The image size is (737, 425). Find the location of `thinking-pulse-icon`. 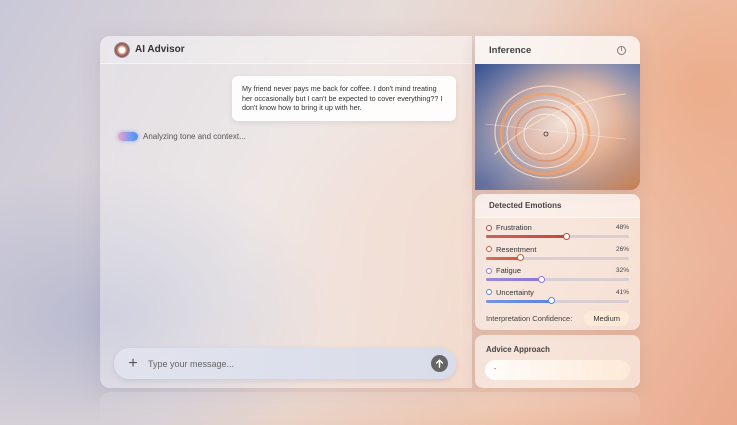

thinking-pulse-icon is located at coordinates (128, 136).